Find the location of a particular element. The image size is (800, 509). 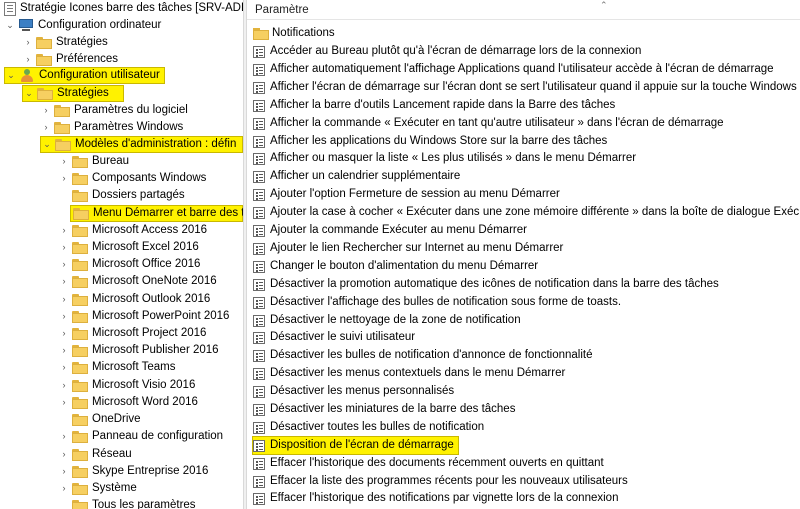

tree-item-microsoft-excel: › Microsoft Excel 2016 is located at coordinates (128, 247).